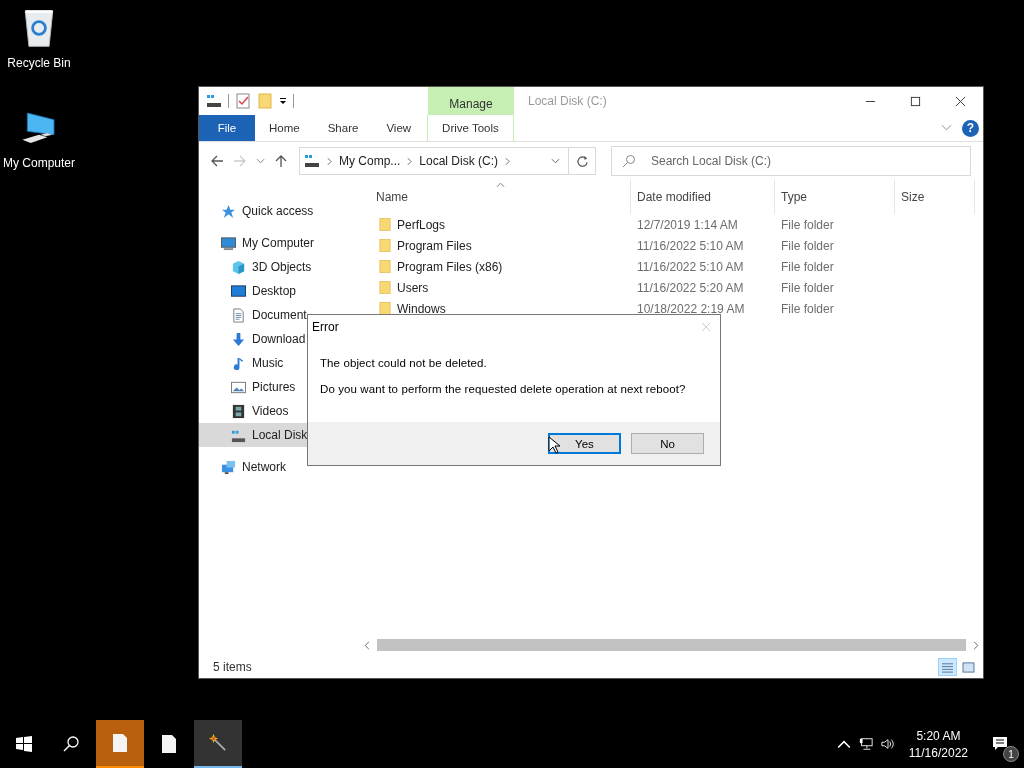 The image size is (1024, 768). I want to click on file-name: Users, so click(413, 287).